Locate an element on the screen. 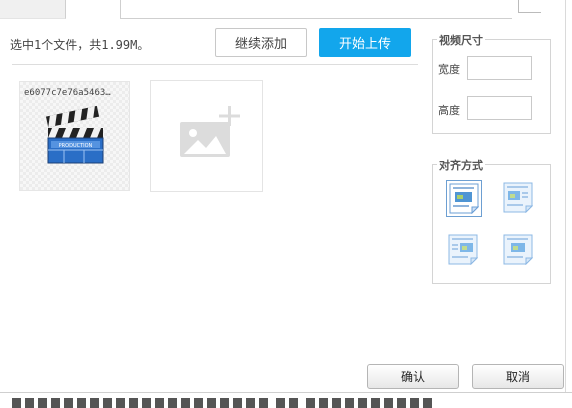  align-center-icon is located at coordinates (518, 249).